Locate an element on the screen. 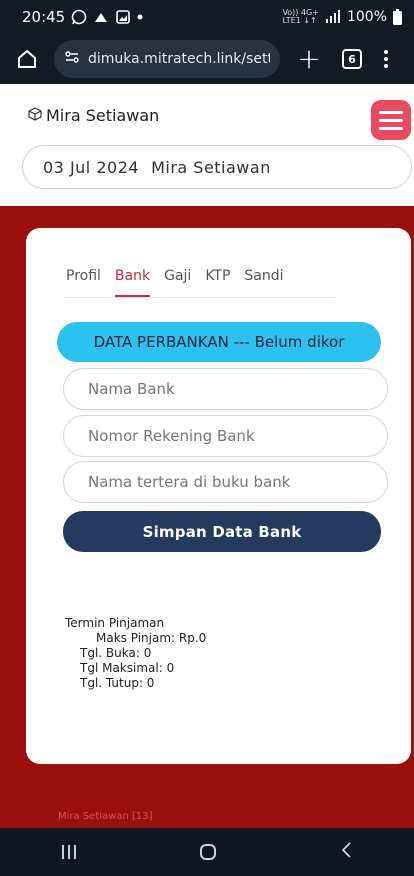  bank-name-input is located at coordinates (225, 389).